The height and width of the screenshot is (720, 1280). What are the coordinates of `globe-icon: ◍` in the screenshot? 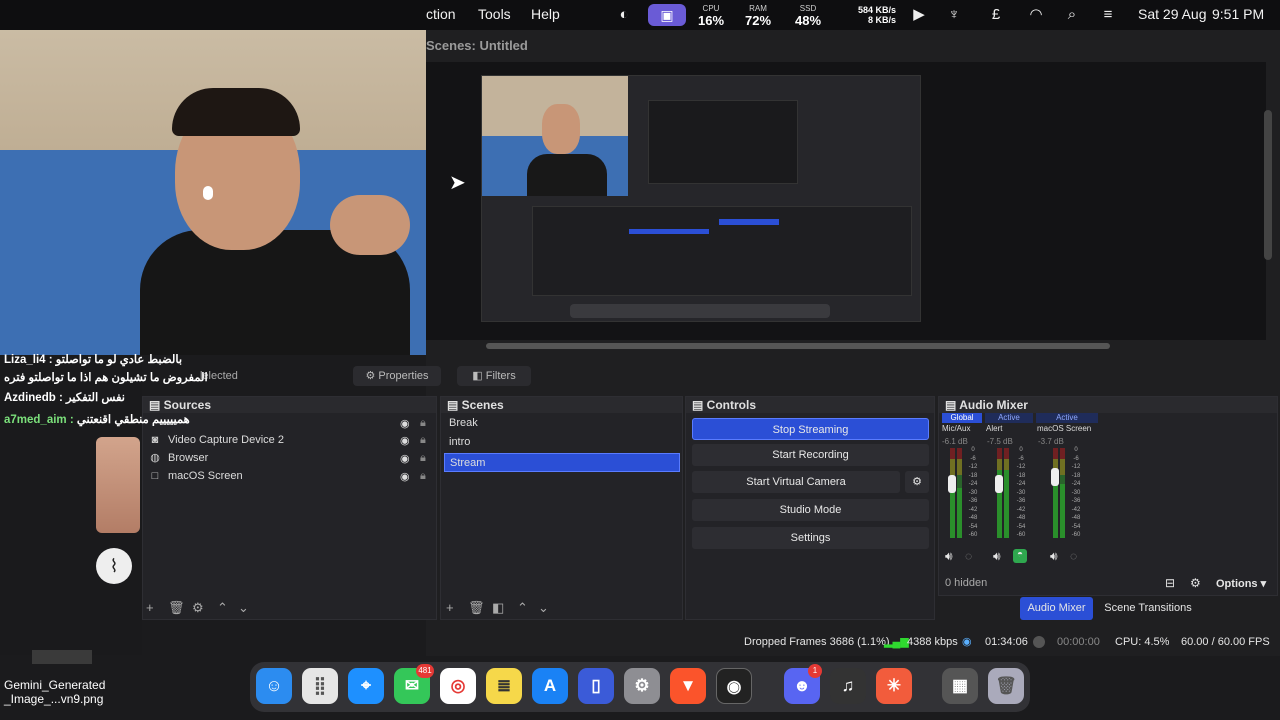 It's located at (155, 458).